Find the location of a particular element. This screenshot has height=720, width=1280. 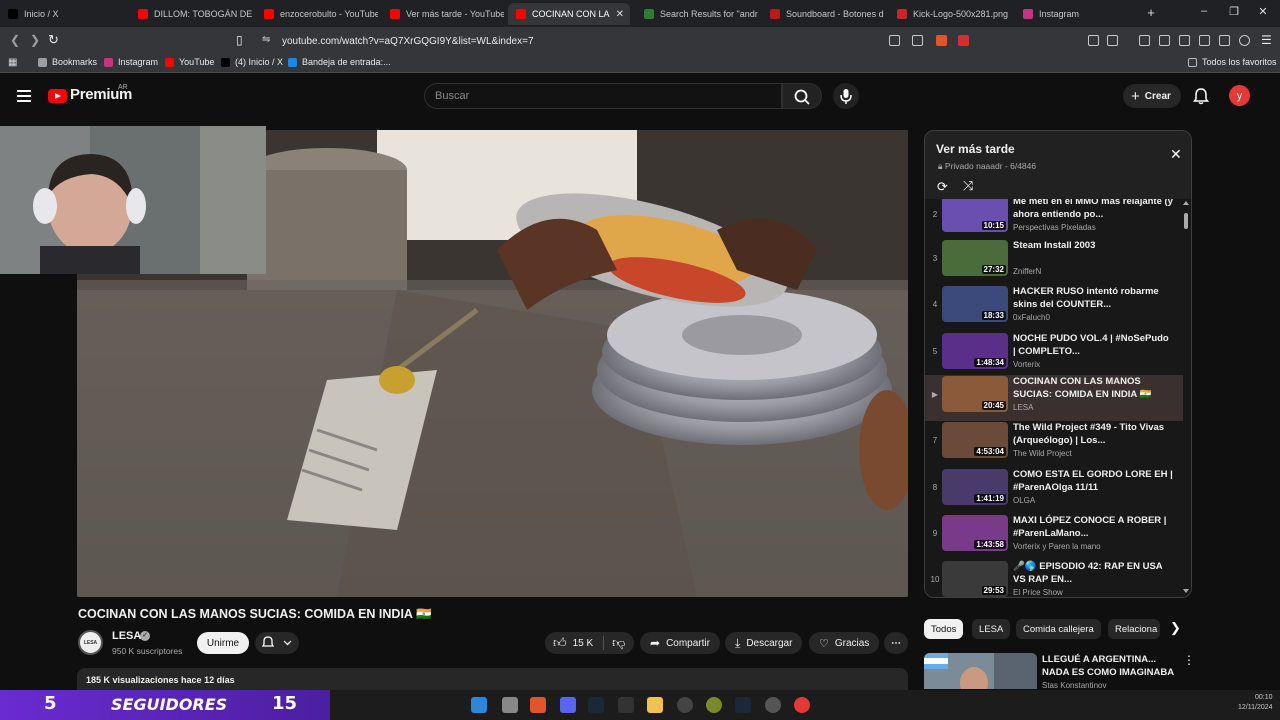

recommendation-thumbnail is located at coordinates (980, 671).